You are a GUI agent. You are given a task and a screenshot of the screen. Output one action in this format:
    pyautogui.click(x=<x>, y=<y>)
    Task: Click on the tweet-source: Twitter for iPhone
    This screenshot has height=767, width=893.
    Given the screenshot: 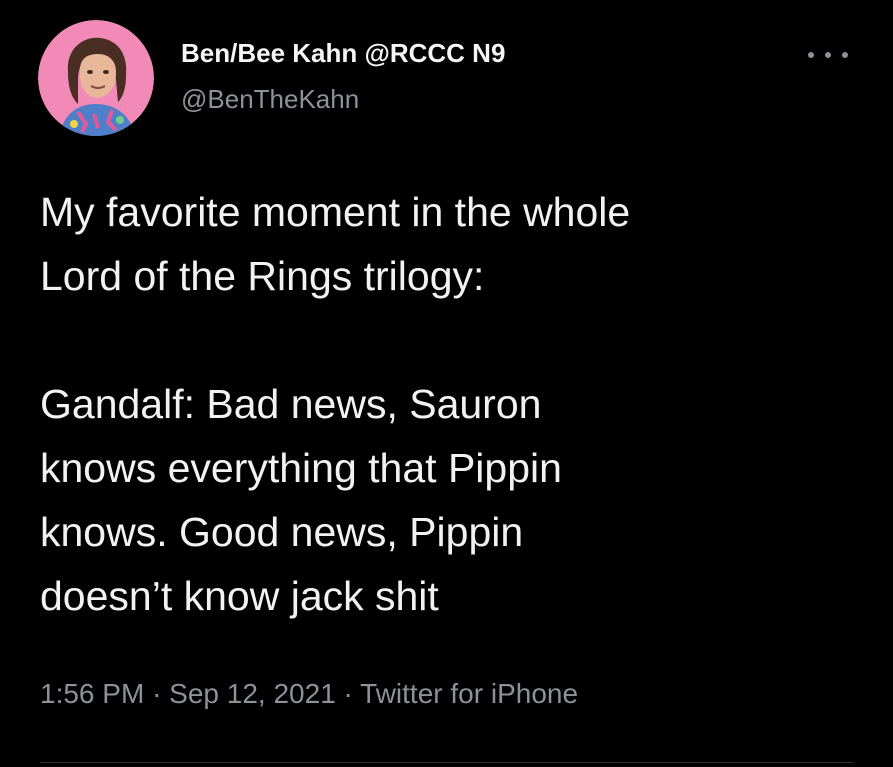 What is the action you would take?
    pyautogui.click(x=469, y=693)
    